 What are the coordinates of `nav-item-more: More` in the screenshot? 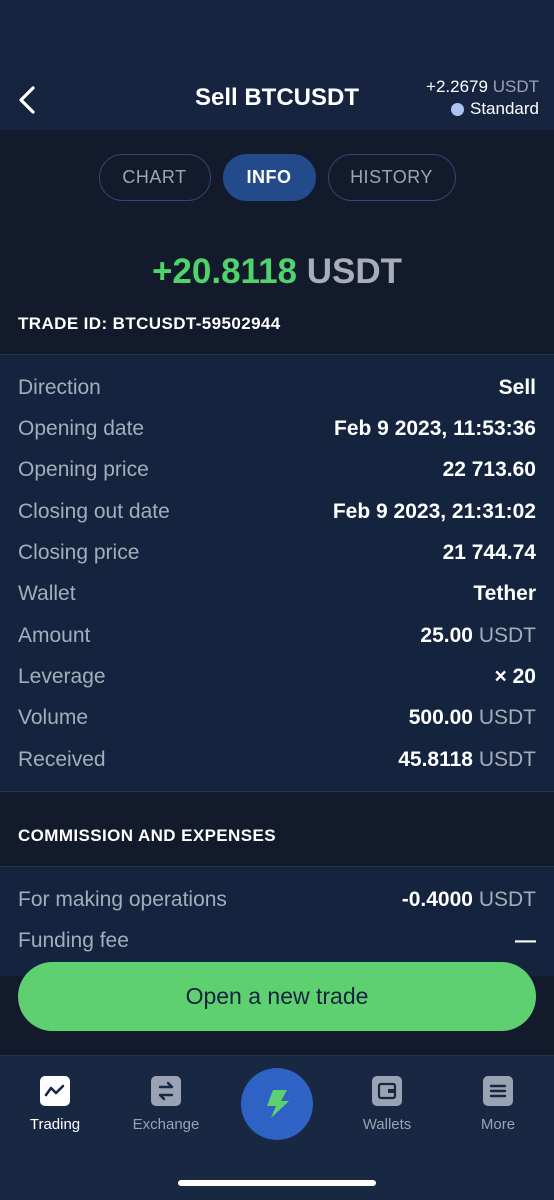 It's located at (498, 1104).